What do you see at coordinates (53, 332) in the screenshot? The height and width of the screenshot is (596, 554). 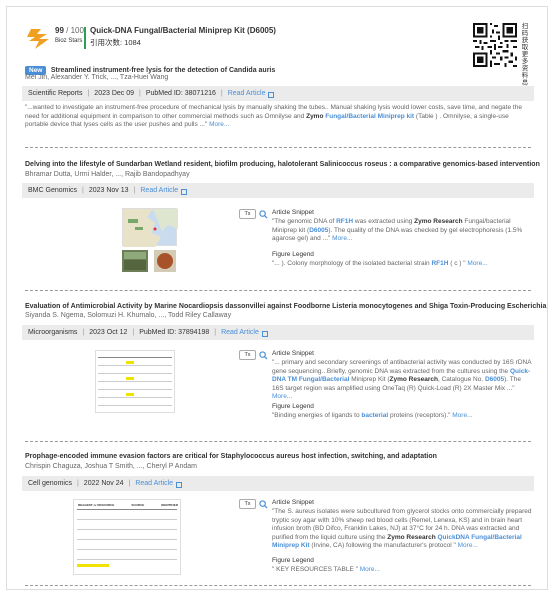 I see `journal-name: Microorganisms` at bounding box center [53, 332].